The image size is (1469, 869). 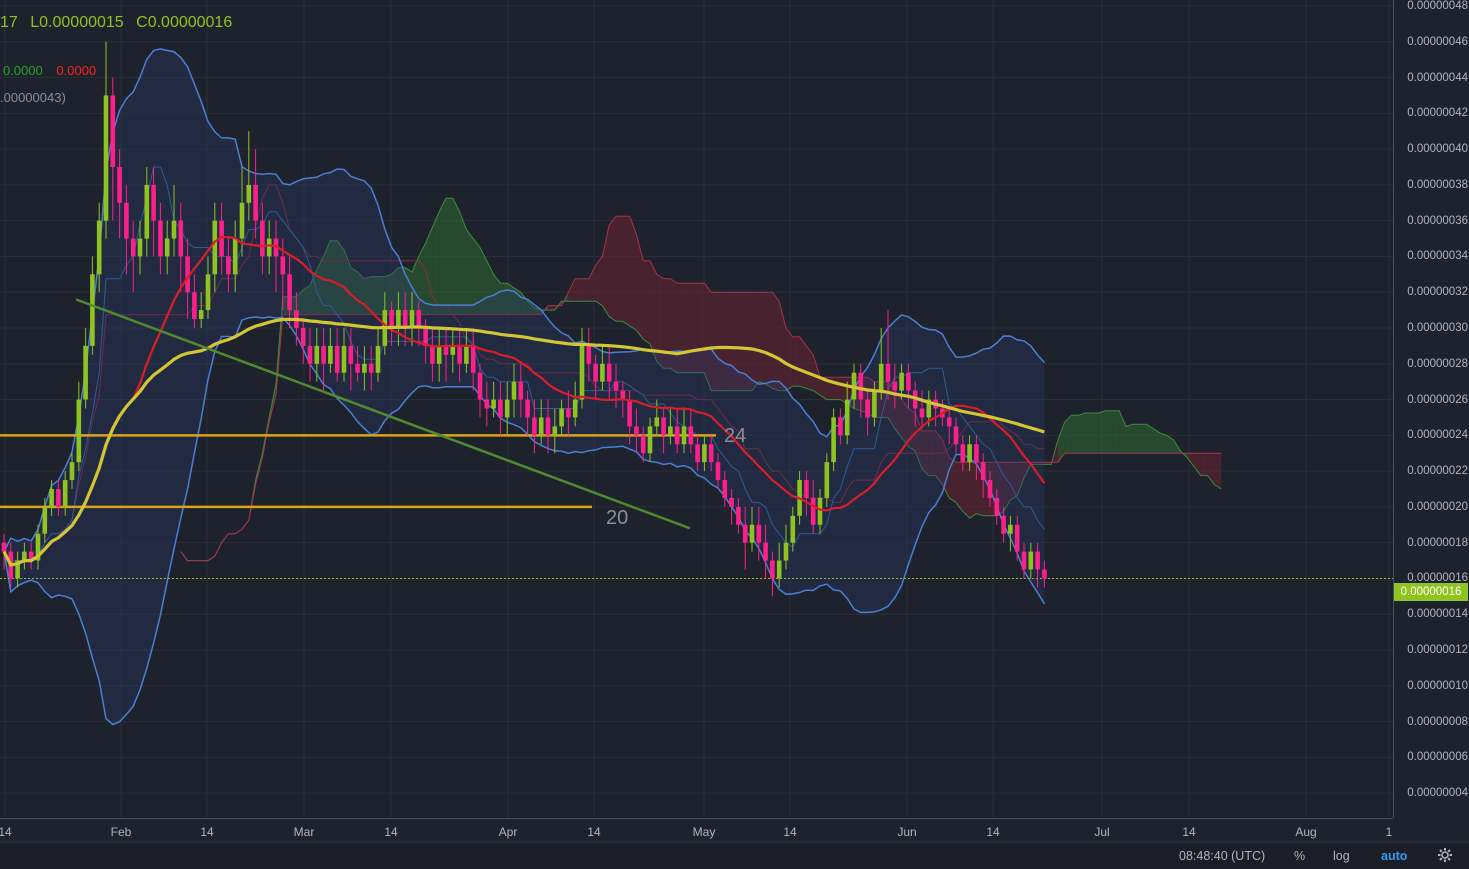 What do you see at coordinates (1437, 77) in the screenshot?
I see `y-tick-label: 0.00000044` at bounding box center [1437, 77].